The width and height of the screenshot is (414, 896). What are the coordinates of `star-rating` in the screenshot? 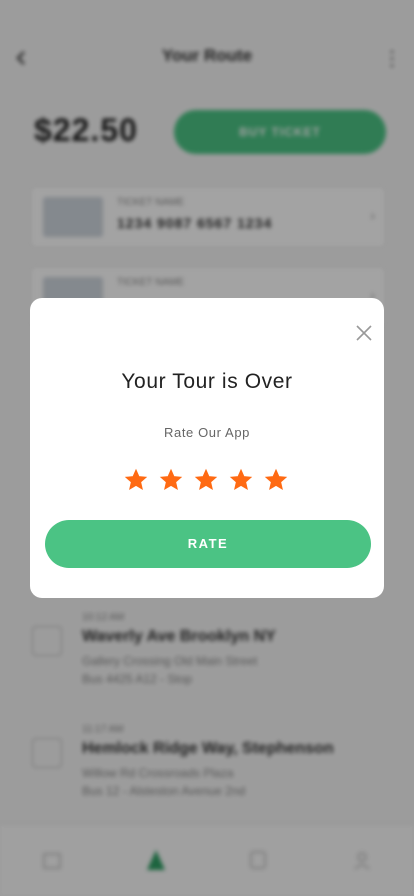 It's located at (209, 480).